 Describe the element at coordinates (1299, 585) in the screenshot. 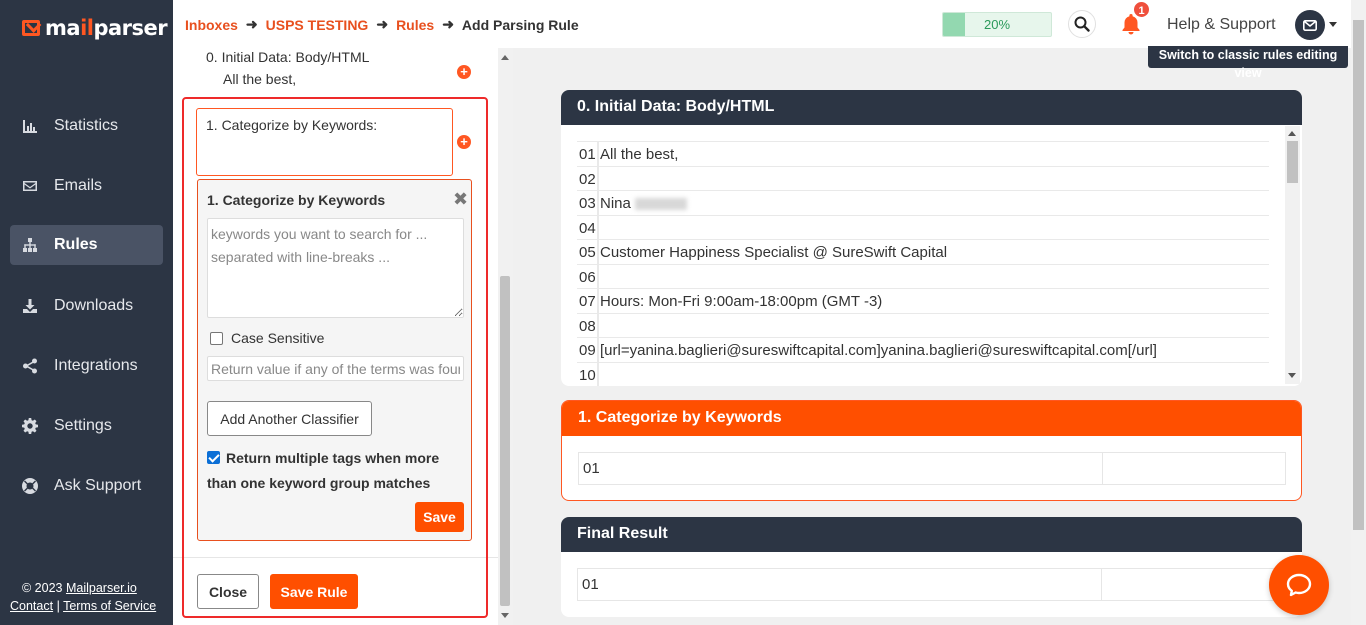

I see `chat-support-button` at that location.